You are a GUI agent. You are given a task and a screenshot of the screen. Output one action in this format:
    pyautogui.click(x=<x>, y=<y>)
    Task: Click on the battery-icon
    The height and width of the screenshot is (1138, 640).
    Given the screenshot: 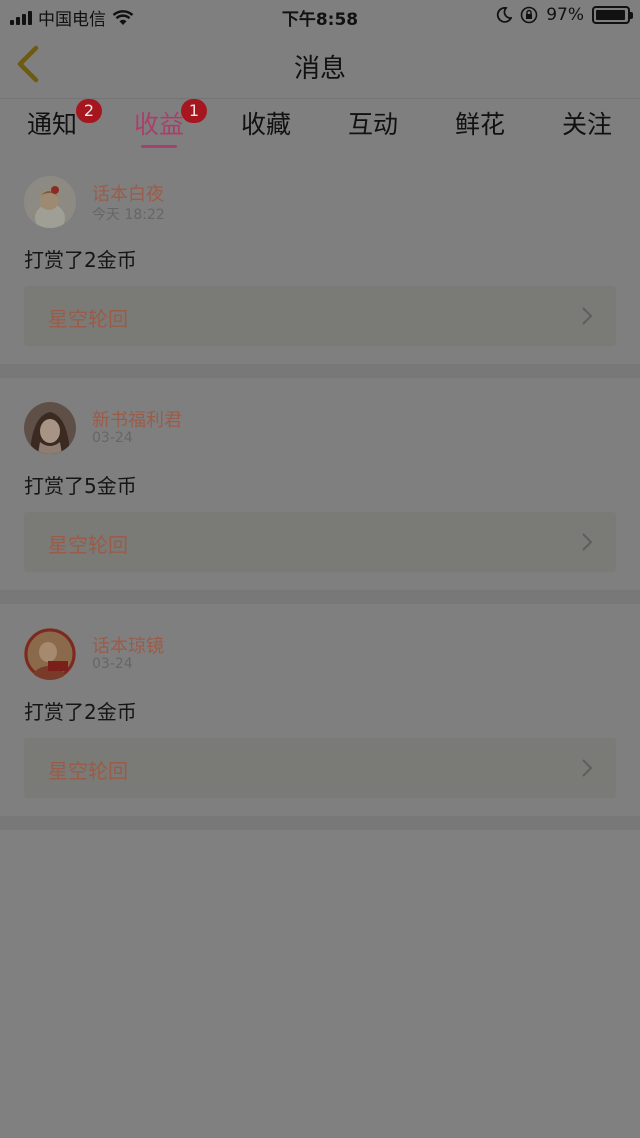 What is the action you would take?
    pyautogui.click(x=612, y=15)
    